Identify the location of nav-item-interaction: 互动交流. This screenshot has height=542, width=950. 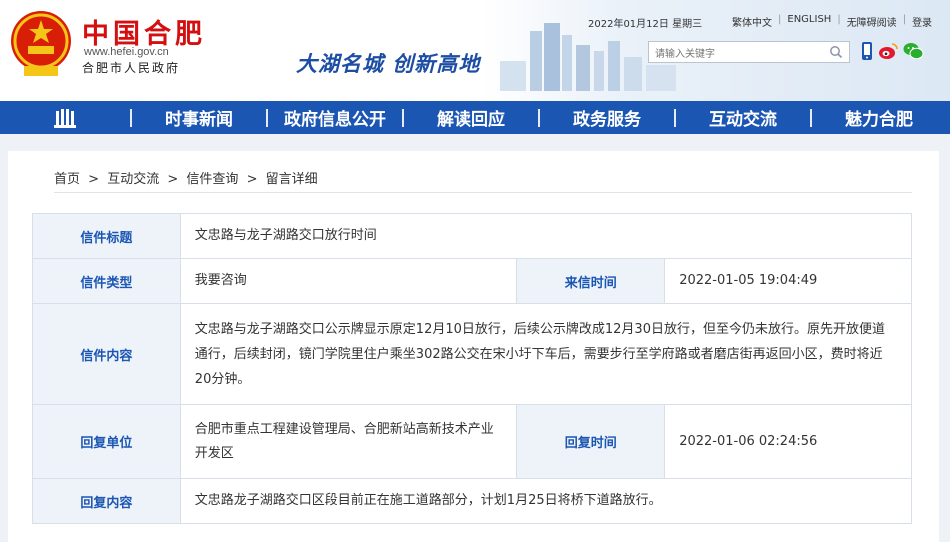
(743, 117).